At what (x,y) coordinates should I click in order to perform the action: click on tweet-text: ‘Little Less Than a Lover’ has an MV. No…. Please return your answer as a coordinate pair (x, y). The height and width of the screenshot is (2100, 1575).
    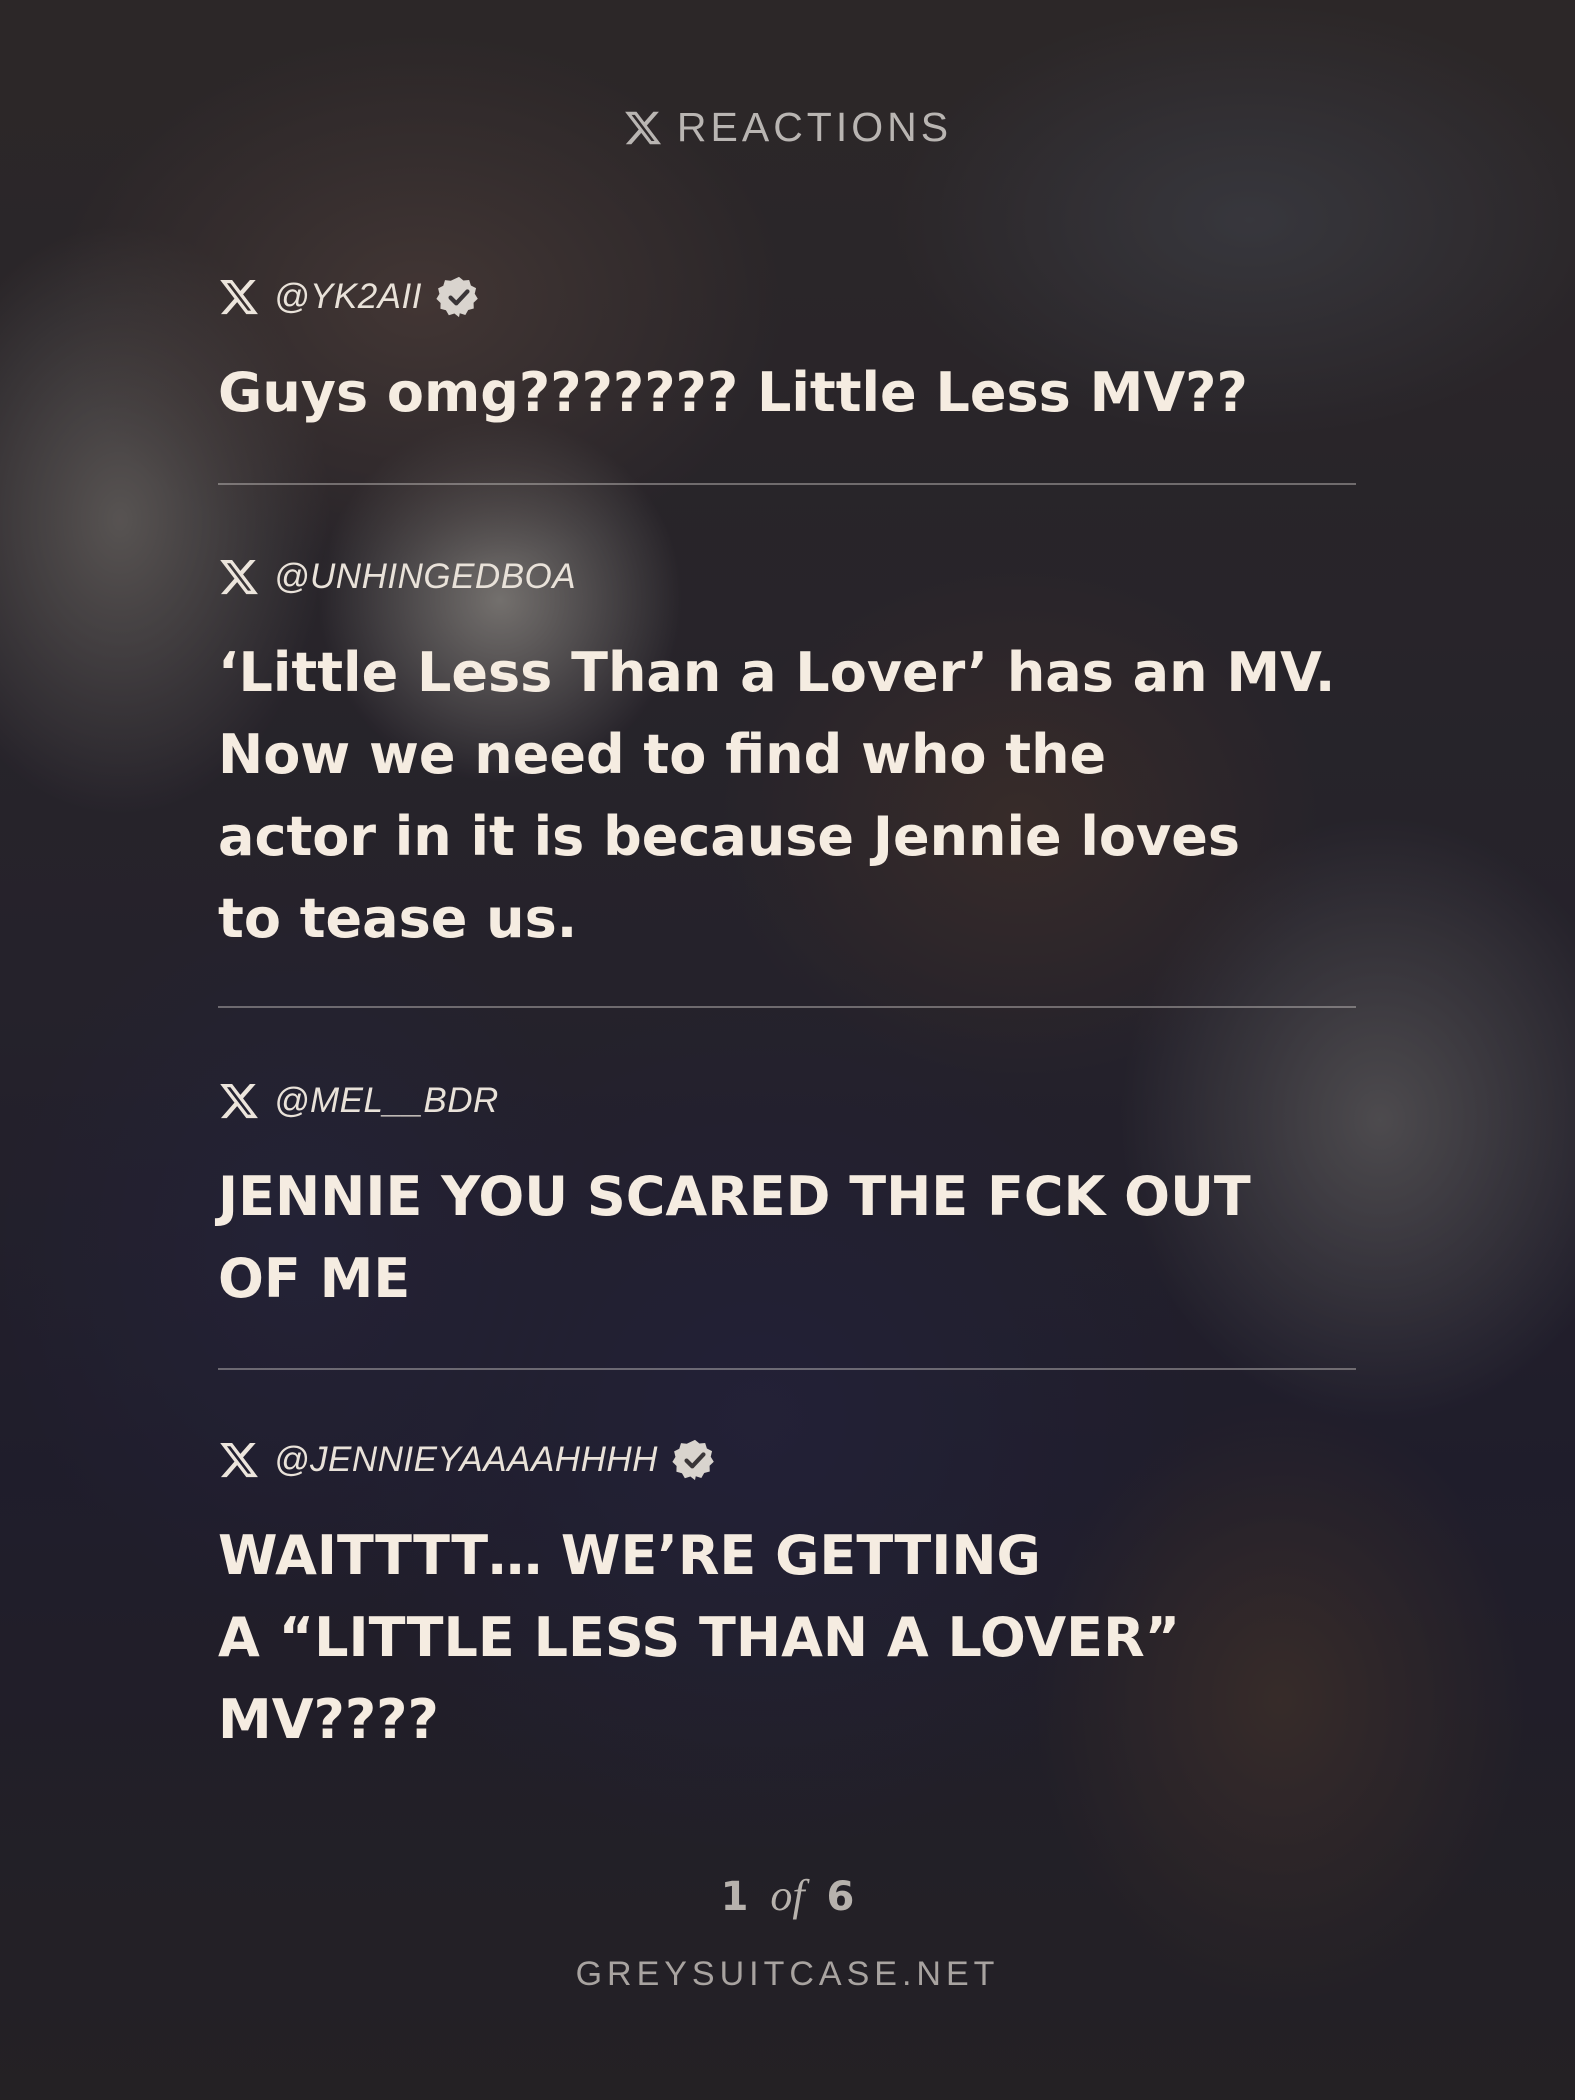
    Looking at the image, I should click on (777, 795).